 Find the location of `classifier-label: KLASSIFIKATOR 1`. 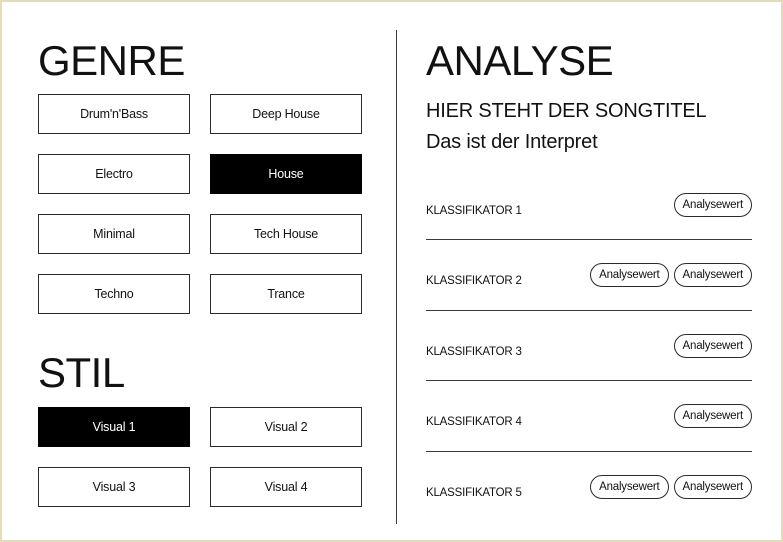

classifier-label: KLASSIFIKATOR 1 is located at coordinates (474, 211).